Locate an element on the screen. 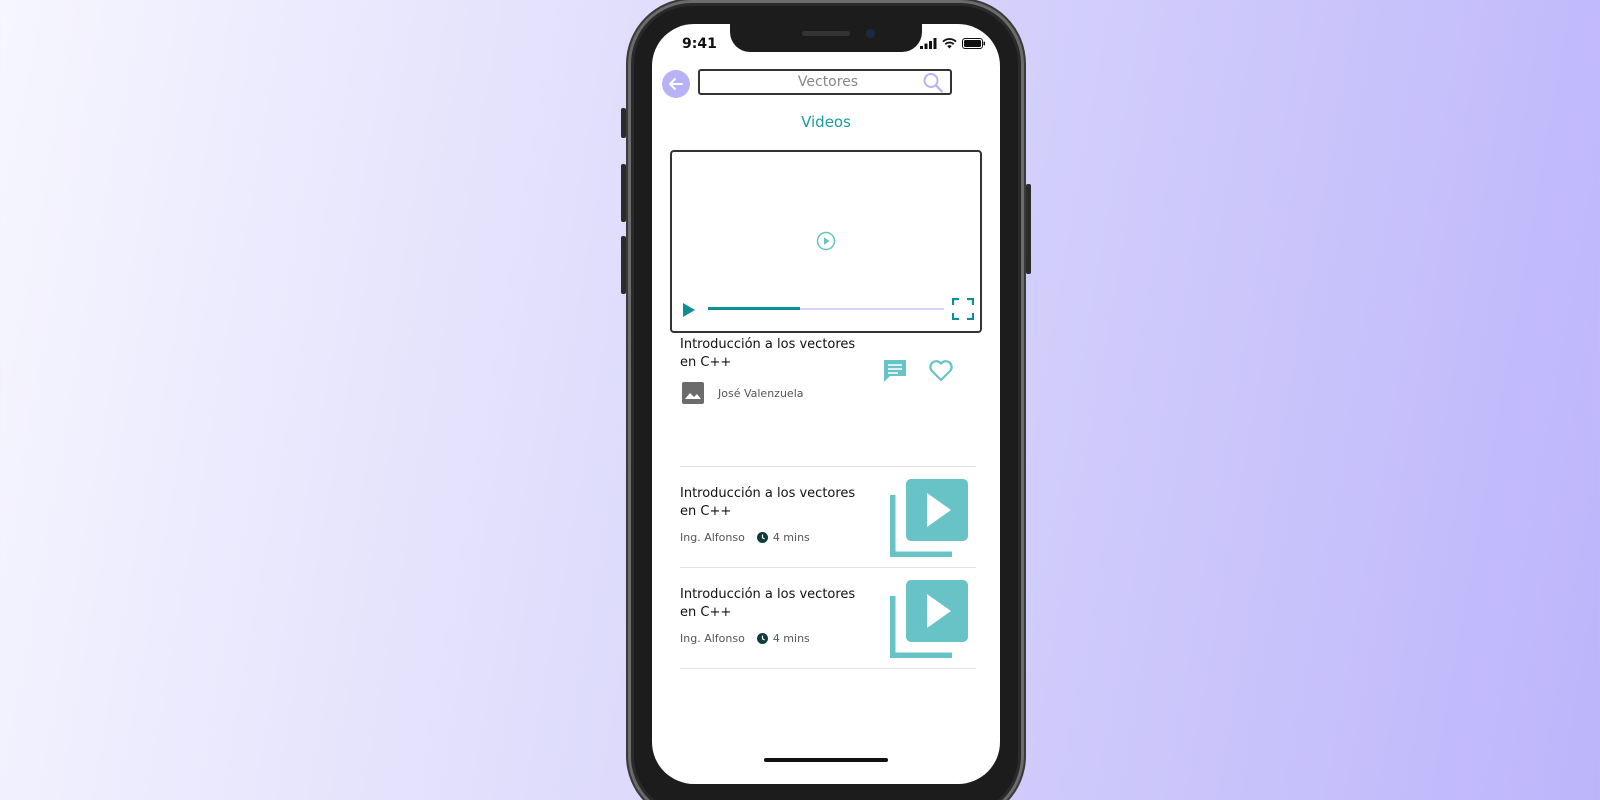 The height and width of the screenshot is (800, 1600). signal-icon is located at coordinates (928, 43).